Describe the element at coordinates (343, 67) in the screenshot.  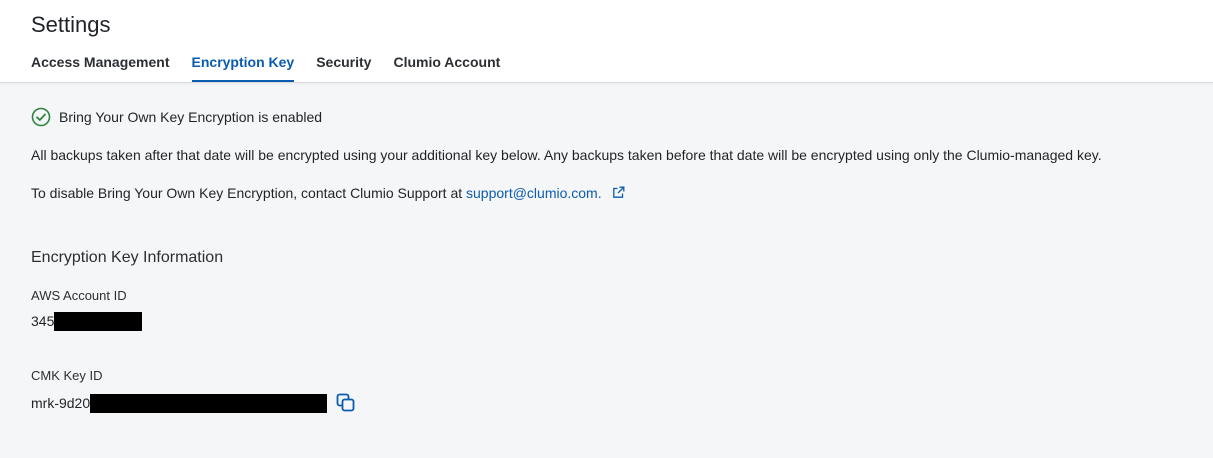
I see `tab-security: Security` at that location.